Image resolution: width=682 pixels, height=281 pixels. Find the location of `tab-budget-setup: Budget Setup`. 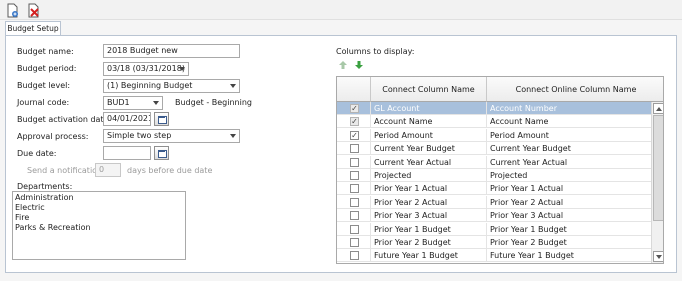

tab-budget-setup: Budget Setup is located at coordinates (33, 28).